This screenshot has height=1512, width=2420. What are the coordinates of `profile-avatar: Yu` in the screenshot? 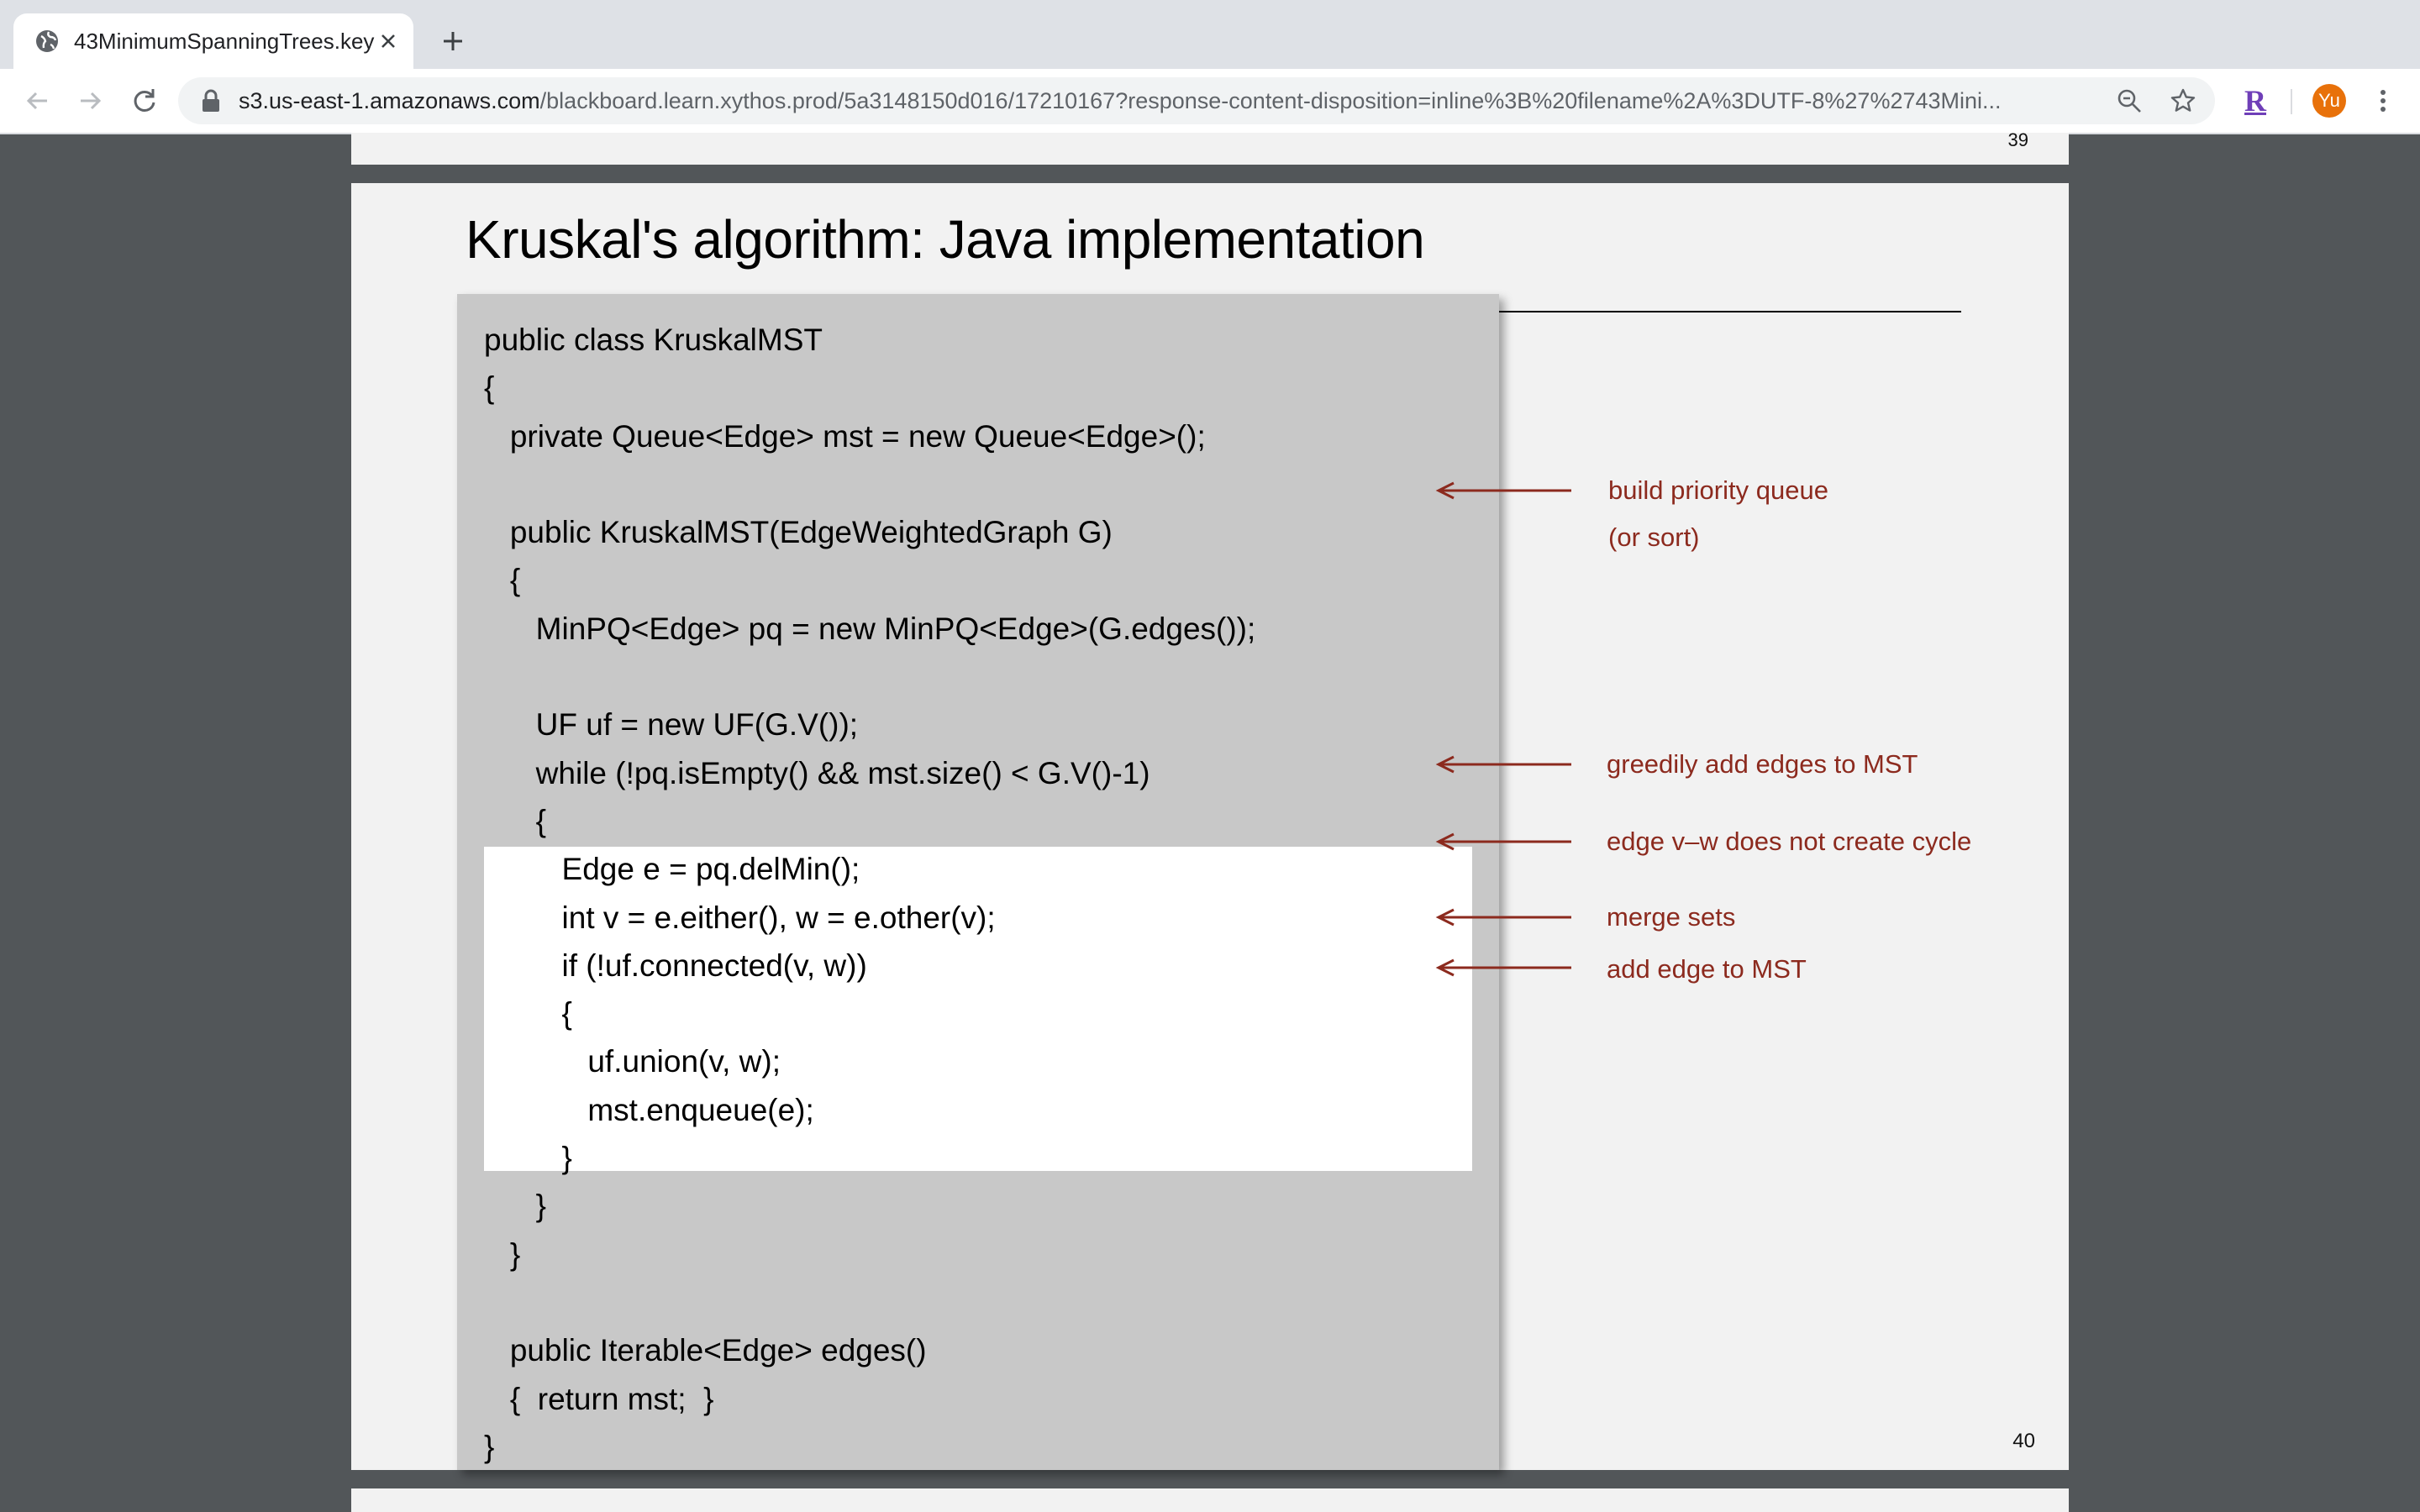 It's located at (2329, 101).